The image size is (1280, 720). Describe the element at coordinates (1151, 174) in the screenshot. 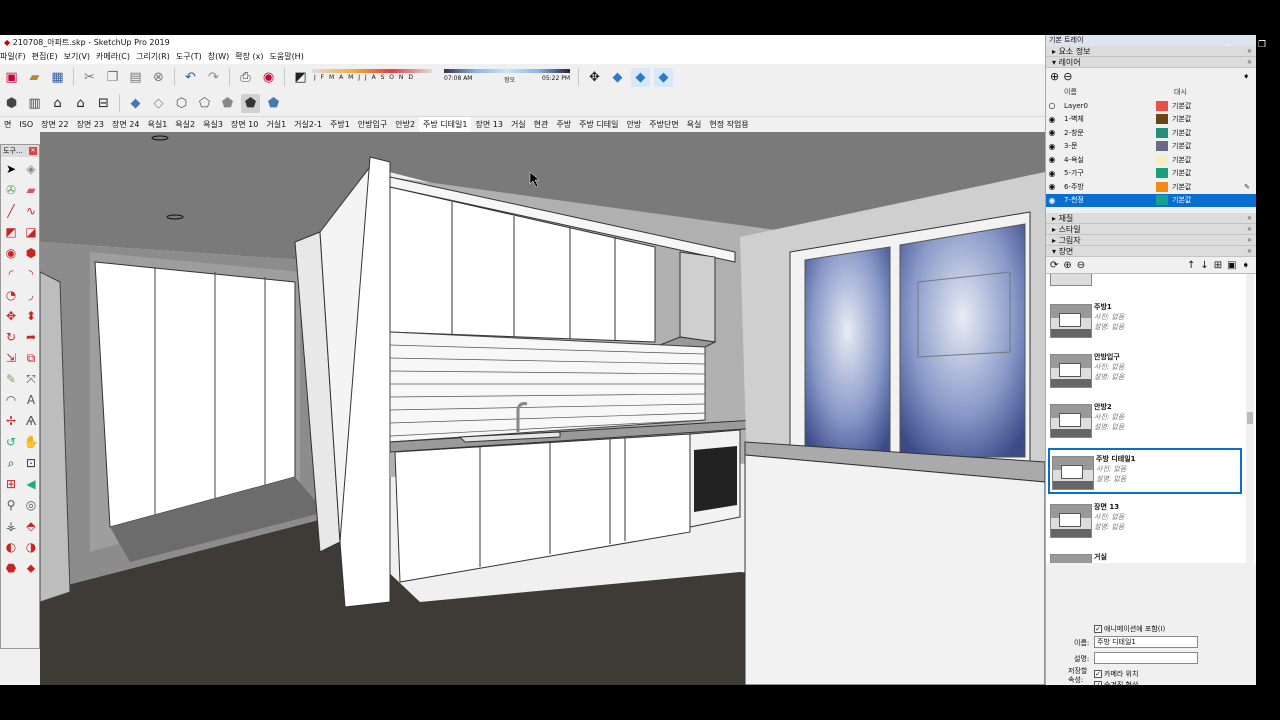

I see `layer-row: ◉ 5-가구 기본값` at that location.